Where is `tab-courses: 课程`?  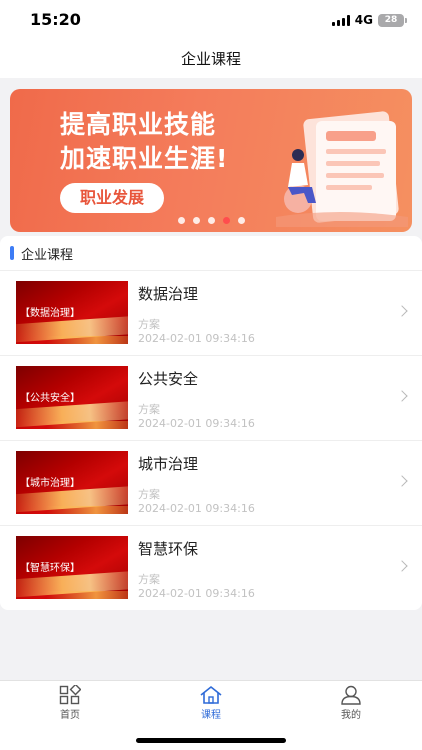
tab-courses: 课程 is located at coordinates (211, 703).